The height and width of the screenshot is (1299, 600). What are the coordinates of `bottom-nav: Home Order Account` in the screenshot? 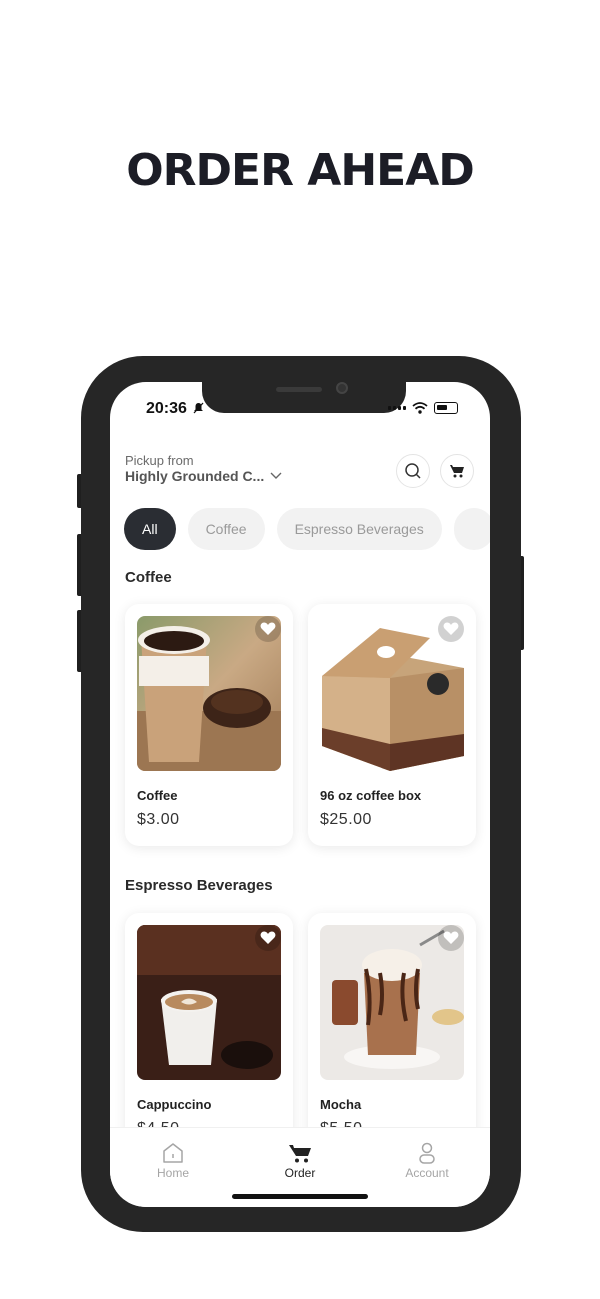 It's located at (300, 1167).